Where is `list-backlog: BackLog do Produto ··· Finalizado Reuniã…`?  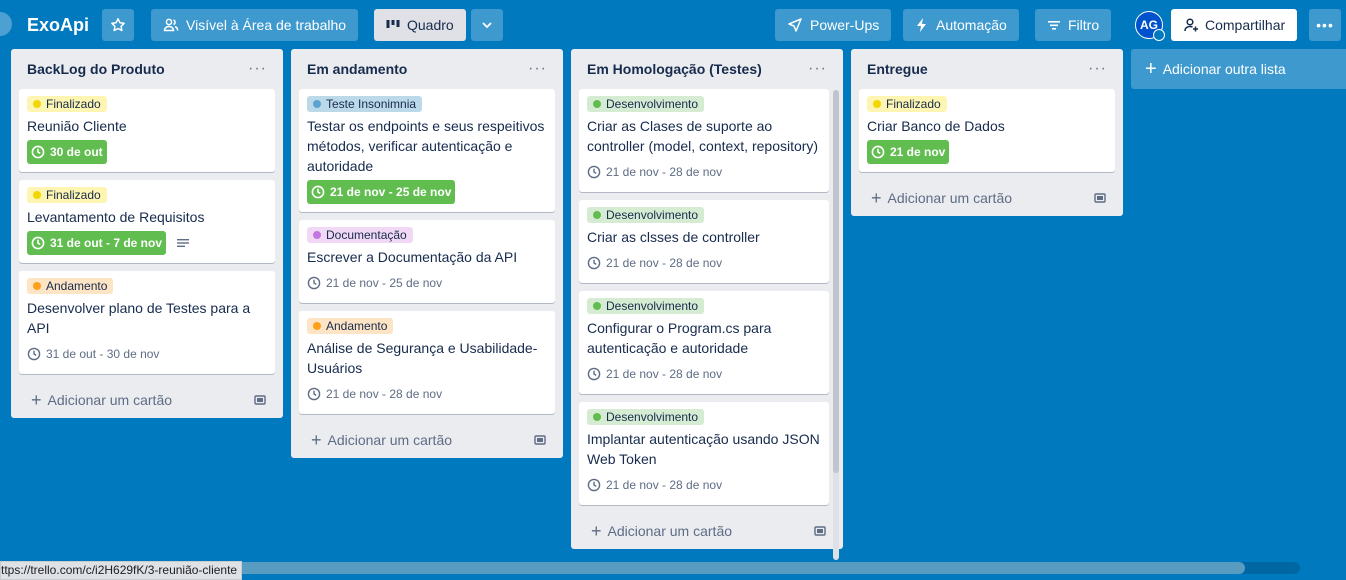 list-backlog: BackLog do Produto ··· Finalizado Reuniã… is located at coordinates (147, 233).